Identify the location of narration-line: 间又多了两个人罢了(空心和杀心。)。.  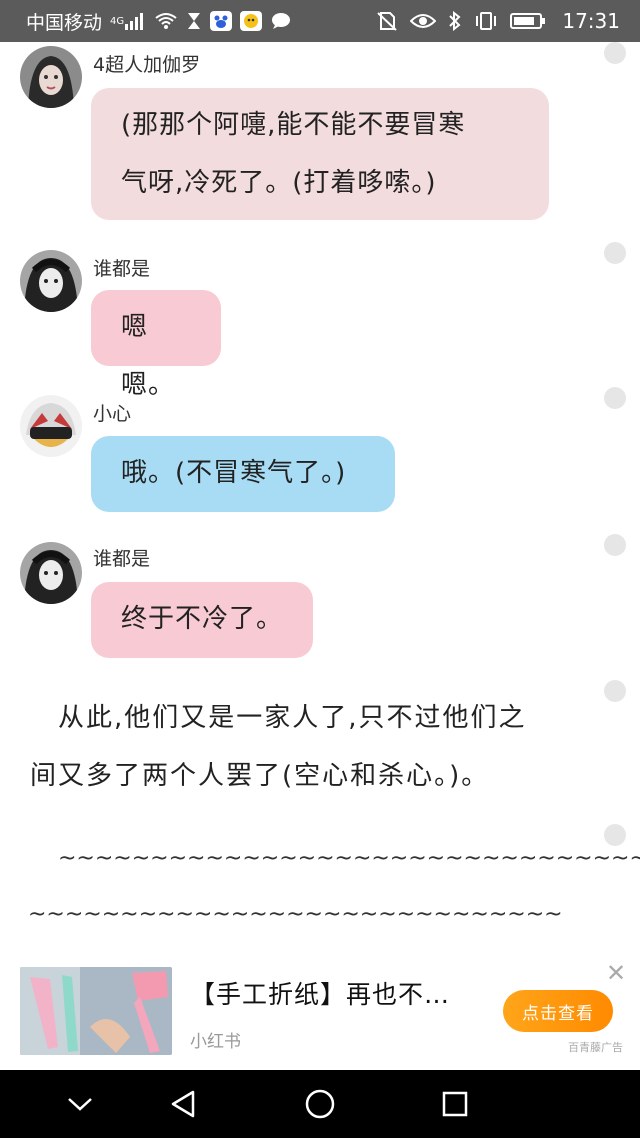
(260, 776).